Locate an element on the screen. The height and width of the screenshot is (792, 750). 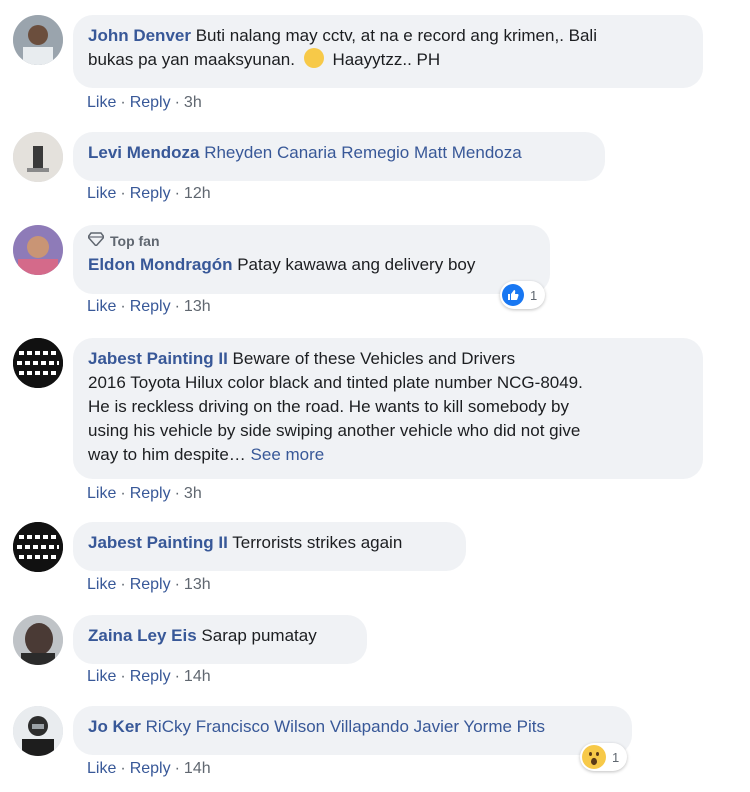
comment-author: Zaina Ley Eis is located at coordinates (142, 635).